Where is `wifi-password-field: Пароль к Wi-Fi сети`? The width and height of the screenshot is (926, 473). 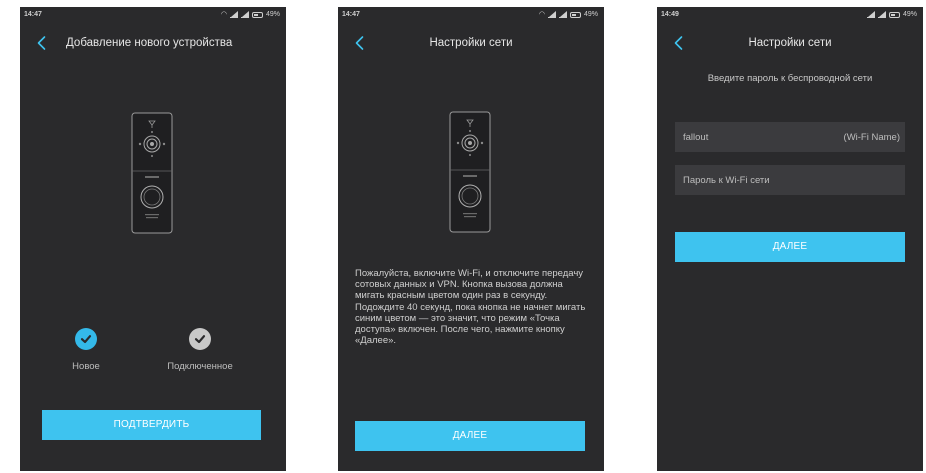
wifi-password-field: Пароль к Wi-Fi сети is located at coordinates (790, 180).